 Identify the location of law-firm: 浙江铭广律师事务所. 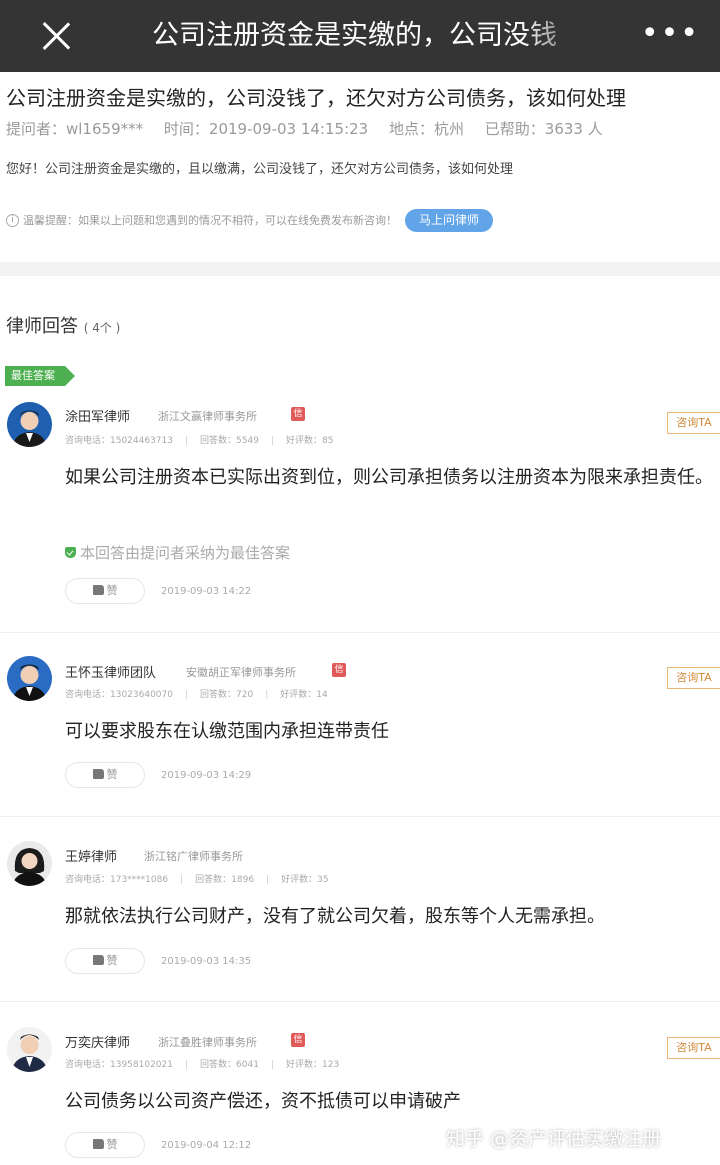
(193, 856).